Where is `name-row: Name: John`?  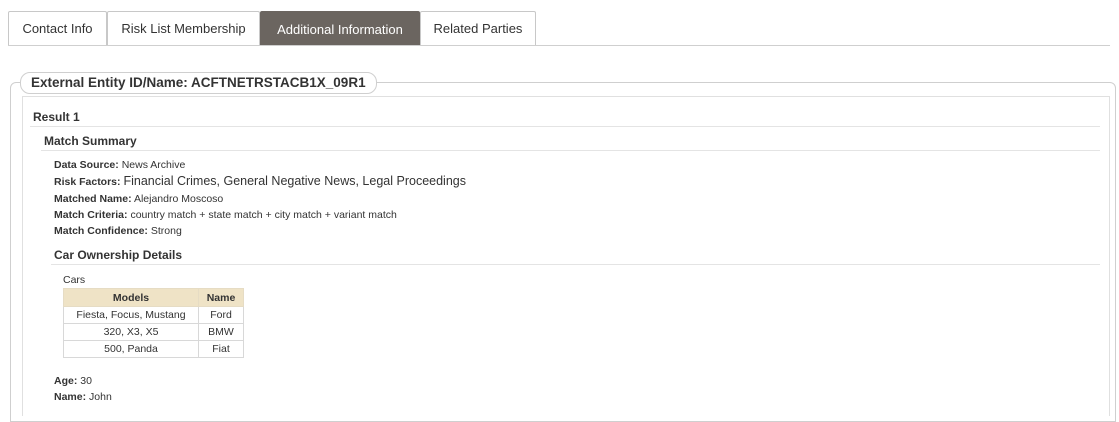 name-row: Name: John is located at coordinates (83, 397).